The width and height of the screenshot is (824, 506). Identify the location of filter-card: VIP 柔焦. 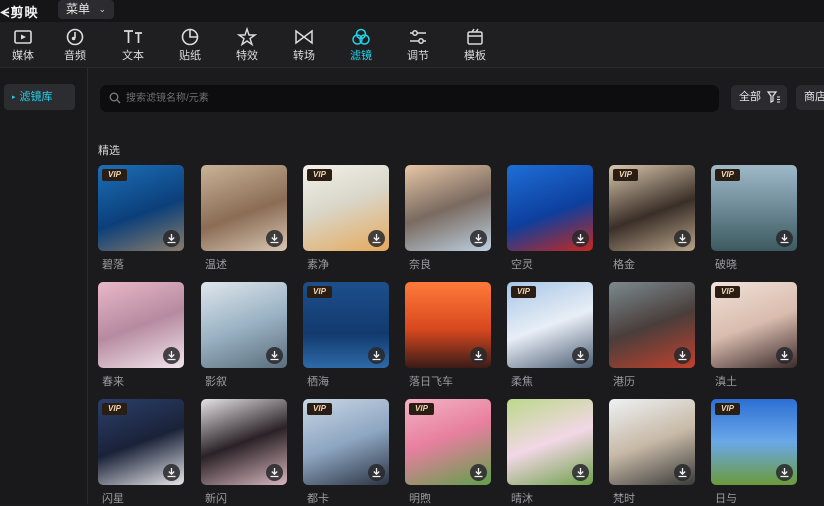
(550, 335).